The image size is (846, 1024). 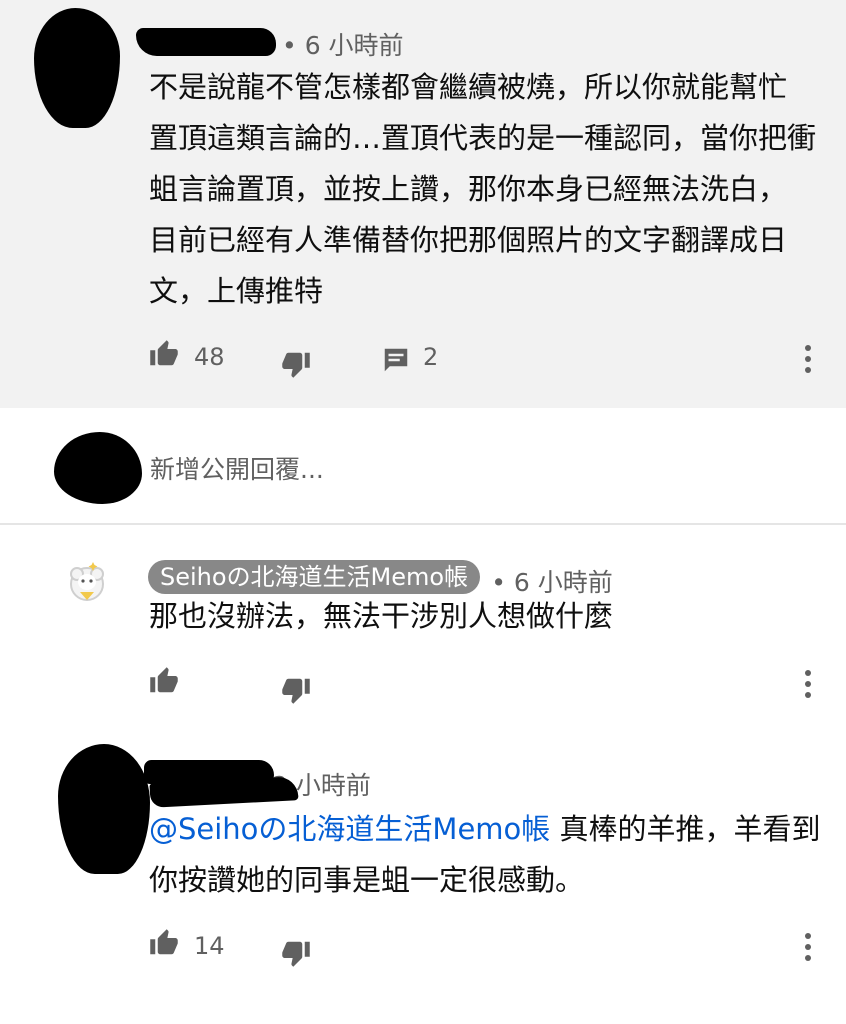 What do you see at coordinates (685, 829) in the screenshot?
I see `reply-line-text: 真棒的羊推，羊看到` at bounding box center [685, 829].